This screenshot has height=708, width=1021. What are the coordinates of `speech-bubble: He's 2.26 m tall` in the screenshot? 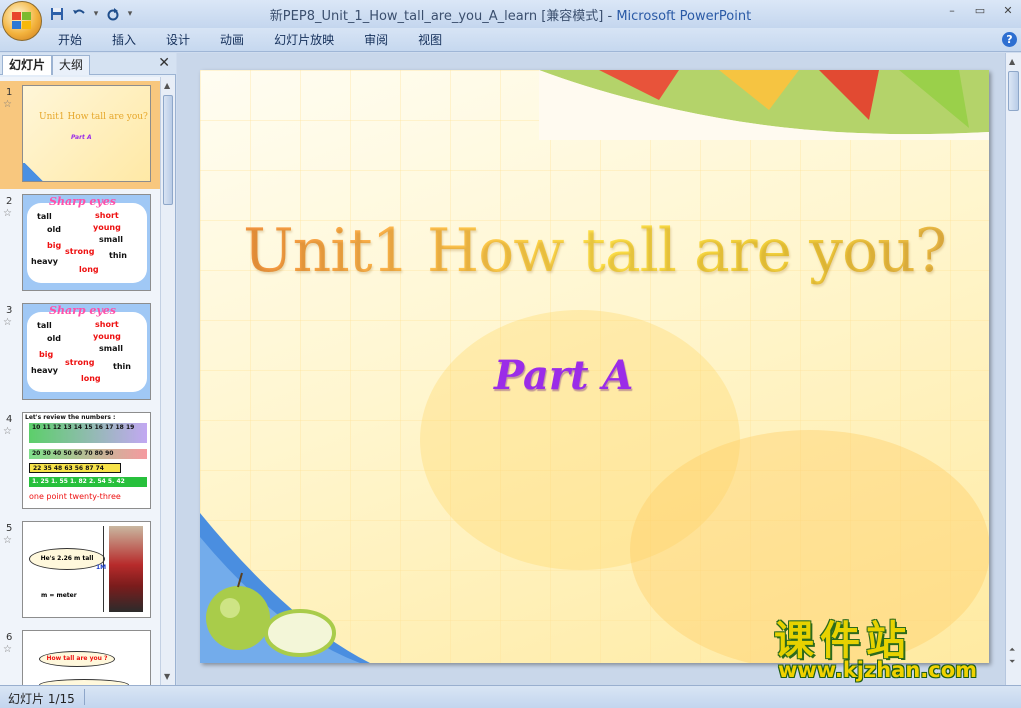 It's located at (67, 559).